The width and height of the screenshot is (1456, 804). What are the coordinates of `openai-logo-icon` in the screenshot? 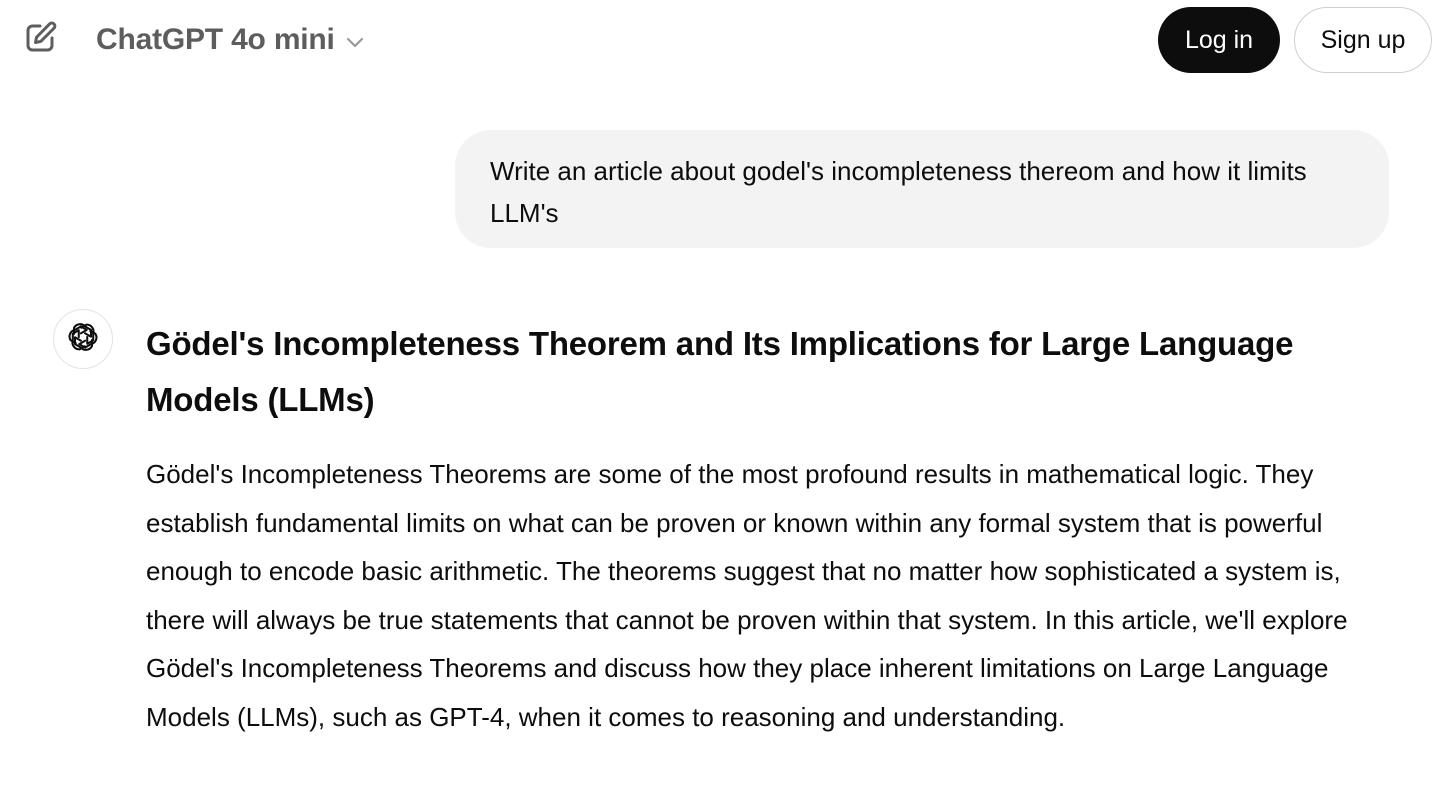 It's located at (83, 339).